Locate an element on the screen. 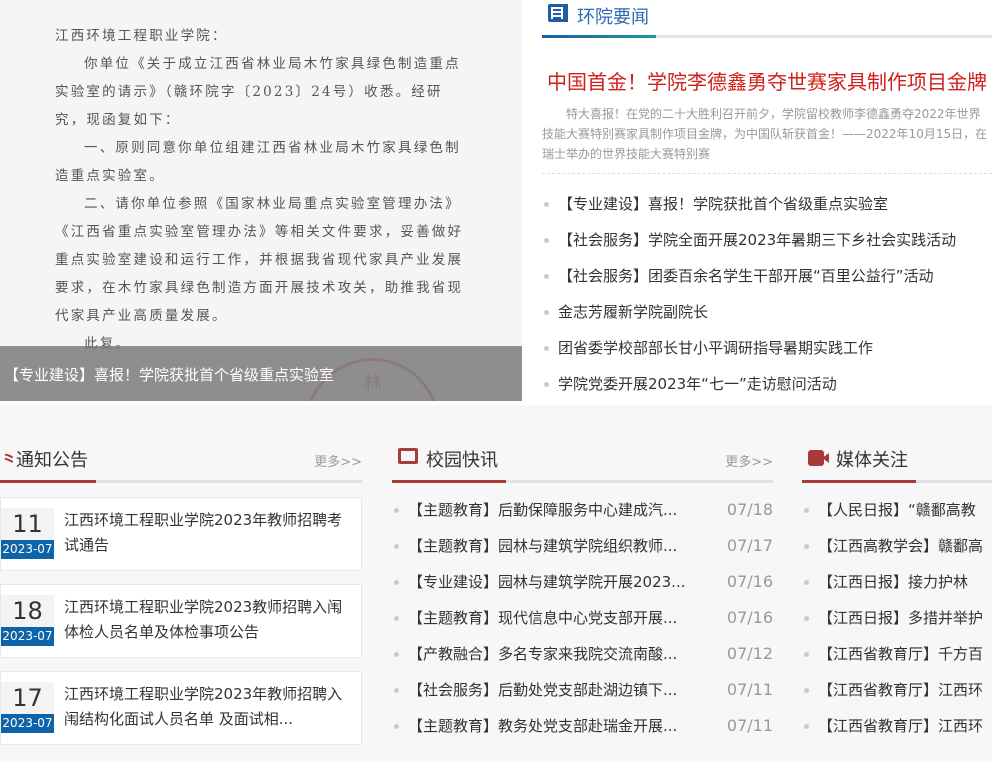 This screenshot has width=992, height=762. news-item: 【专业建设】园林与建筑学院开展2023... 07/16 is located at coordinates (582, 582).